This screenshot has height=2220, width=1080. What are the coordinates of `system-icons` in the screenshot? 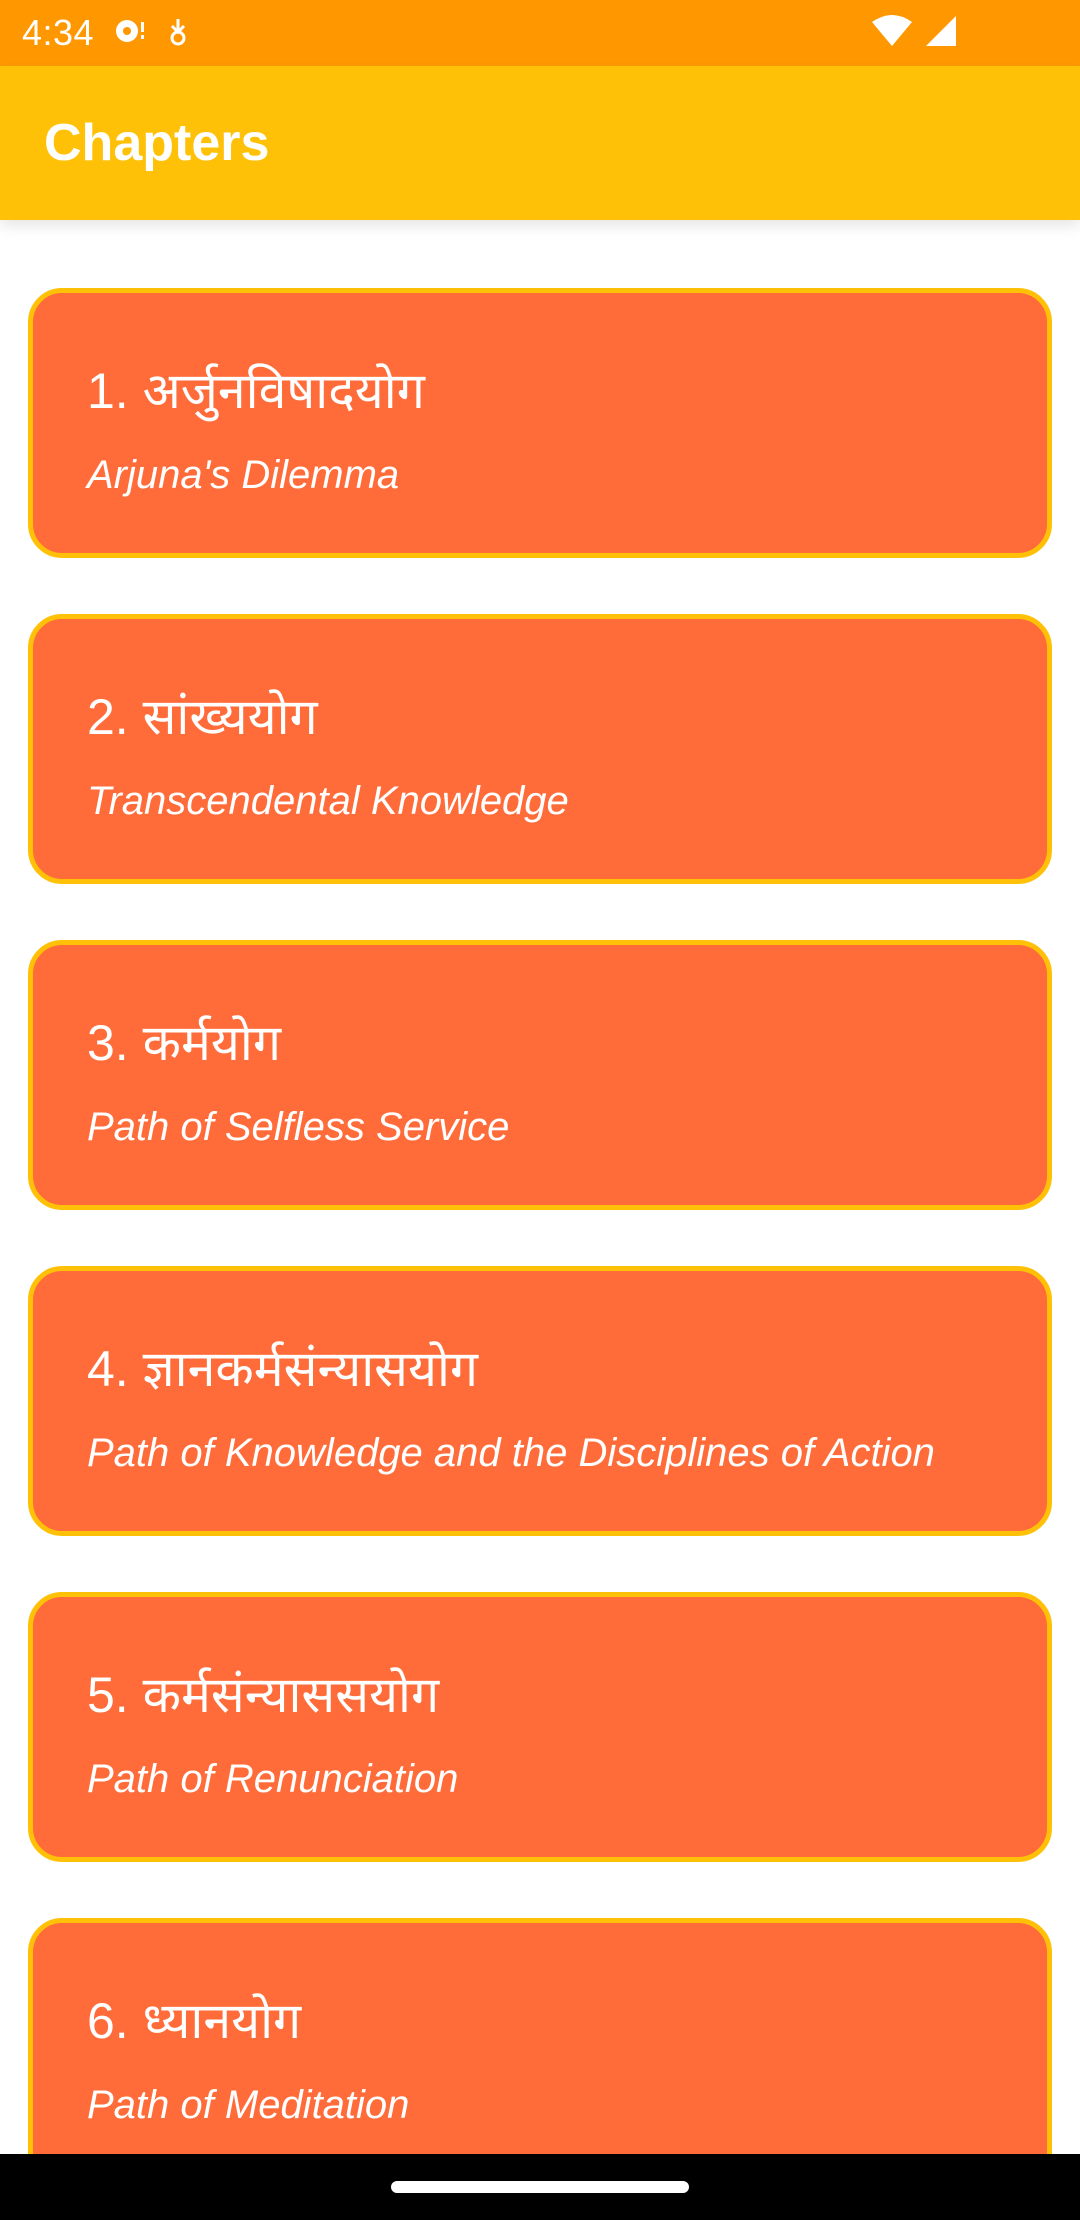 It's located at (914, 33).